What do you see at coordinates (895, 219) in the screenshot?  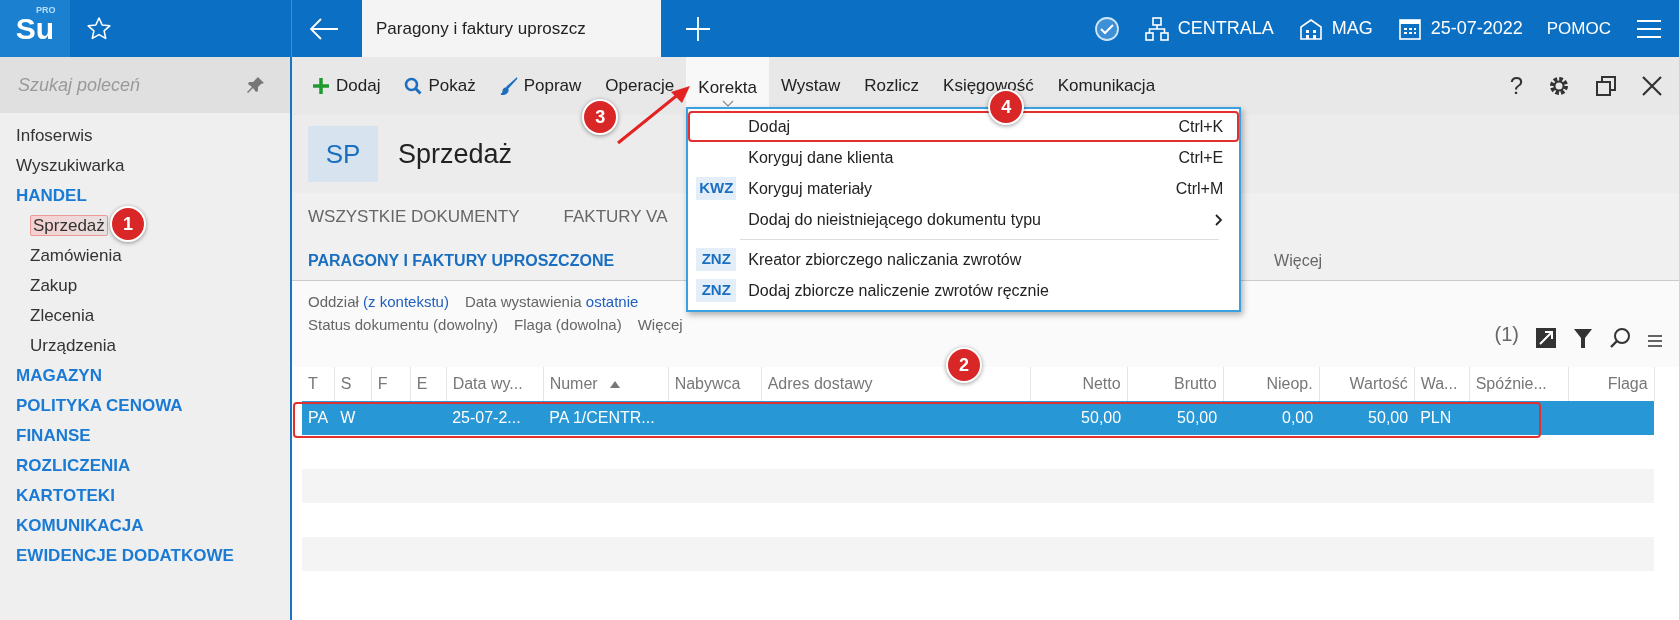 I see `entry-label: Dodaj do nieistniejącego dokumentu typu` at bounding box center [895, 219].